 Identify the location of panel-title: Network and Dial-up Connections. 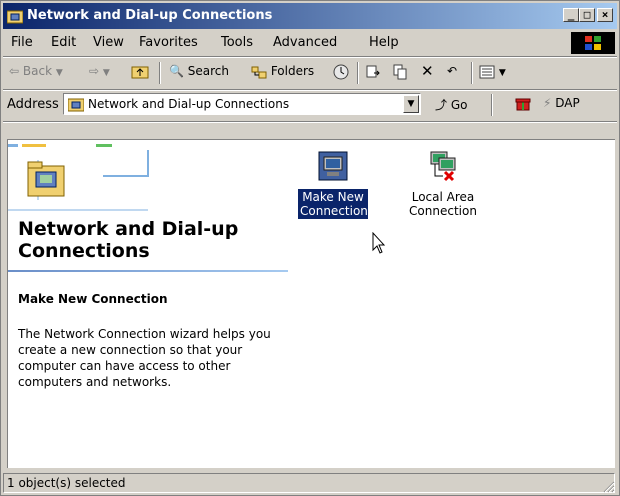
(128, 240).